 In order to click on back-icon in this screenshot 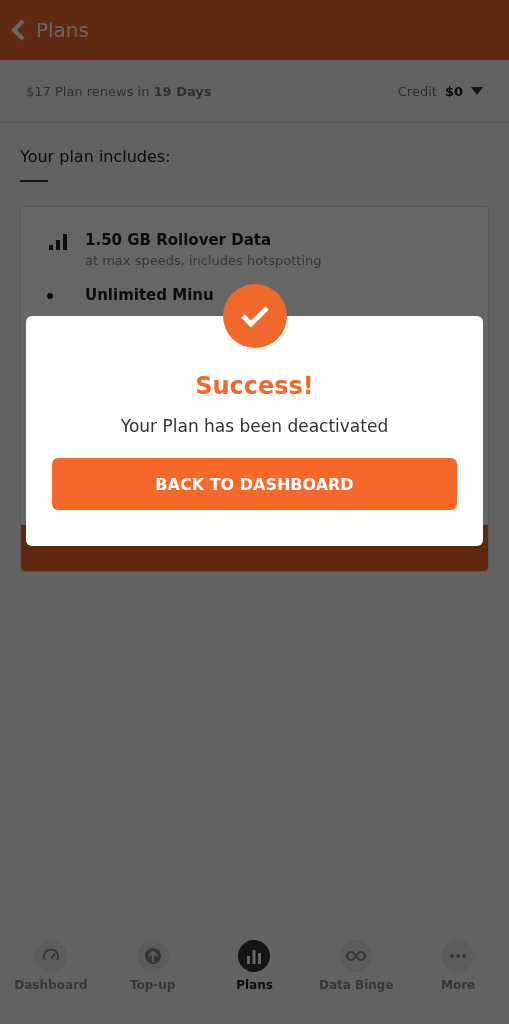, I will do `click(18, 30)`.